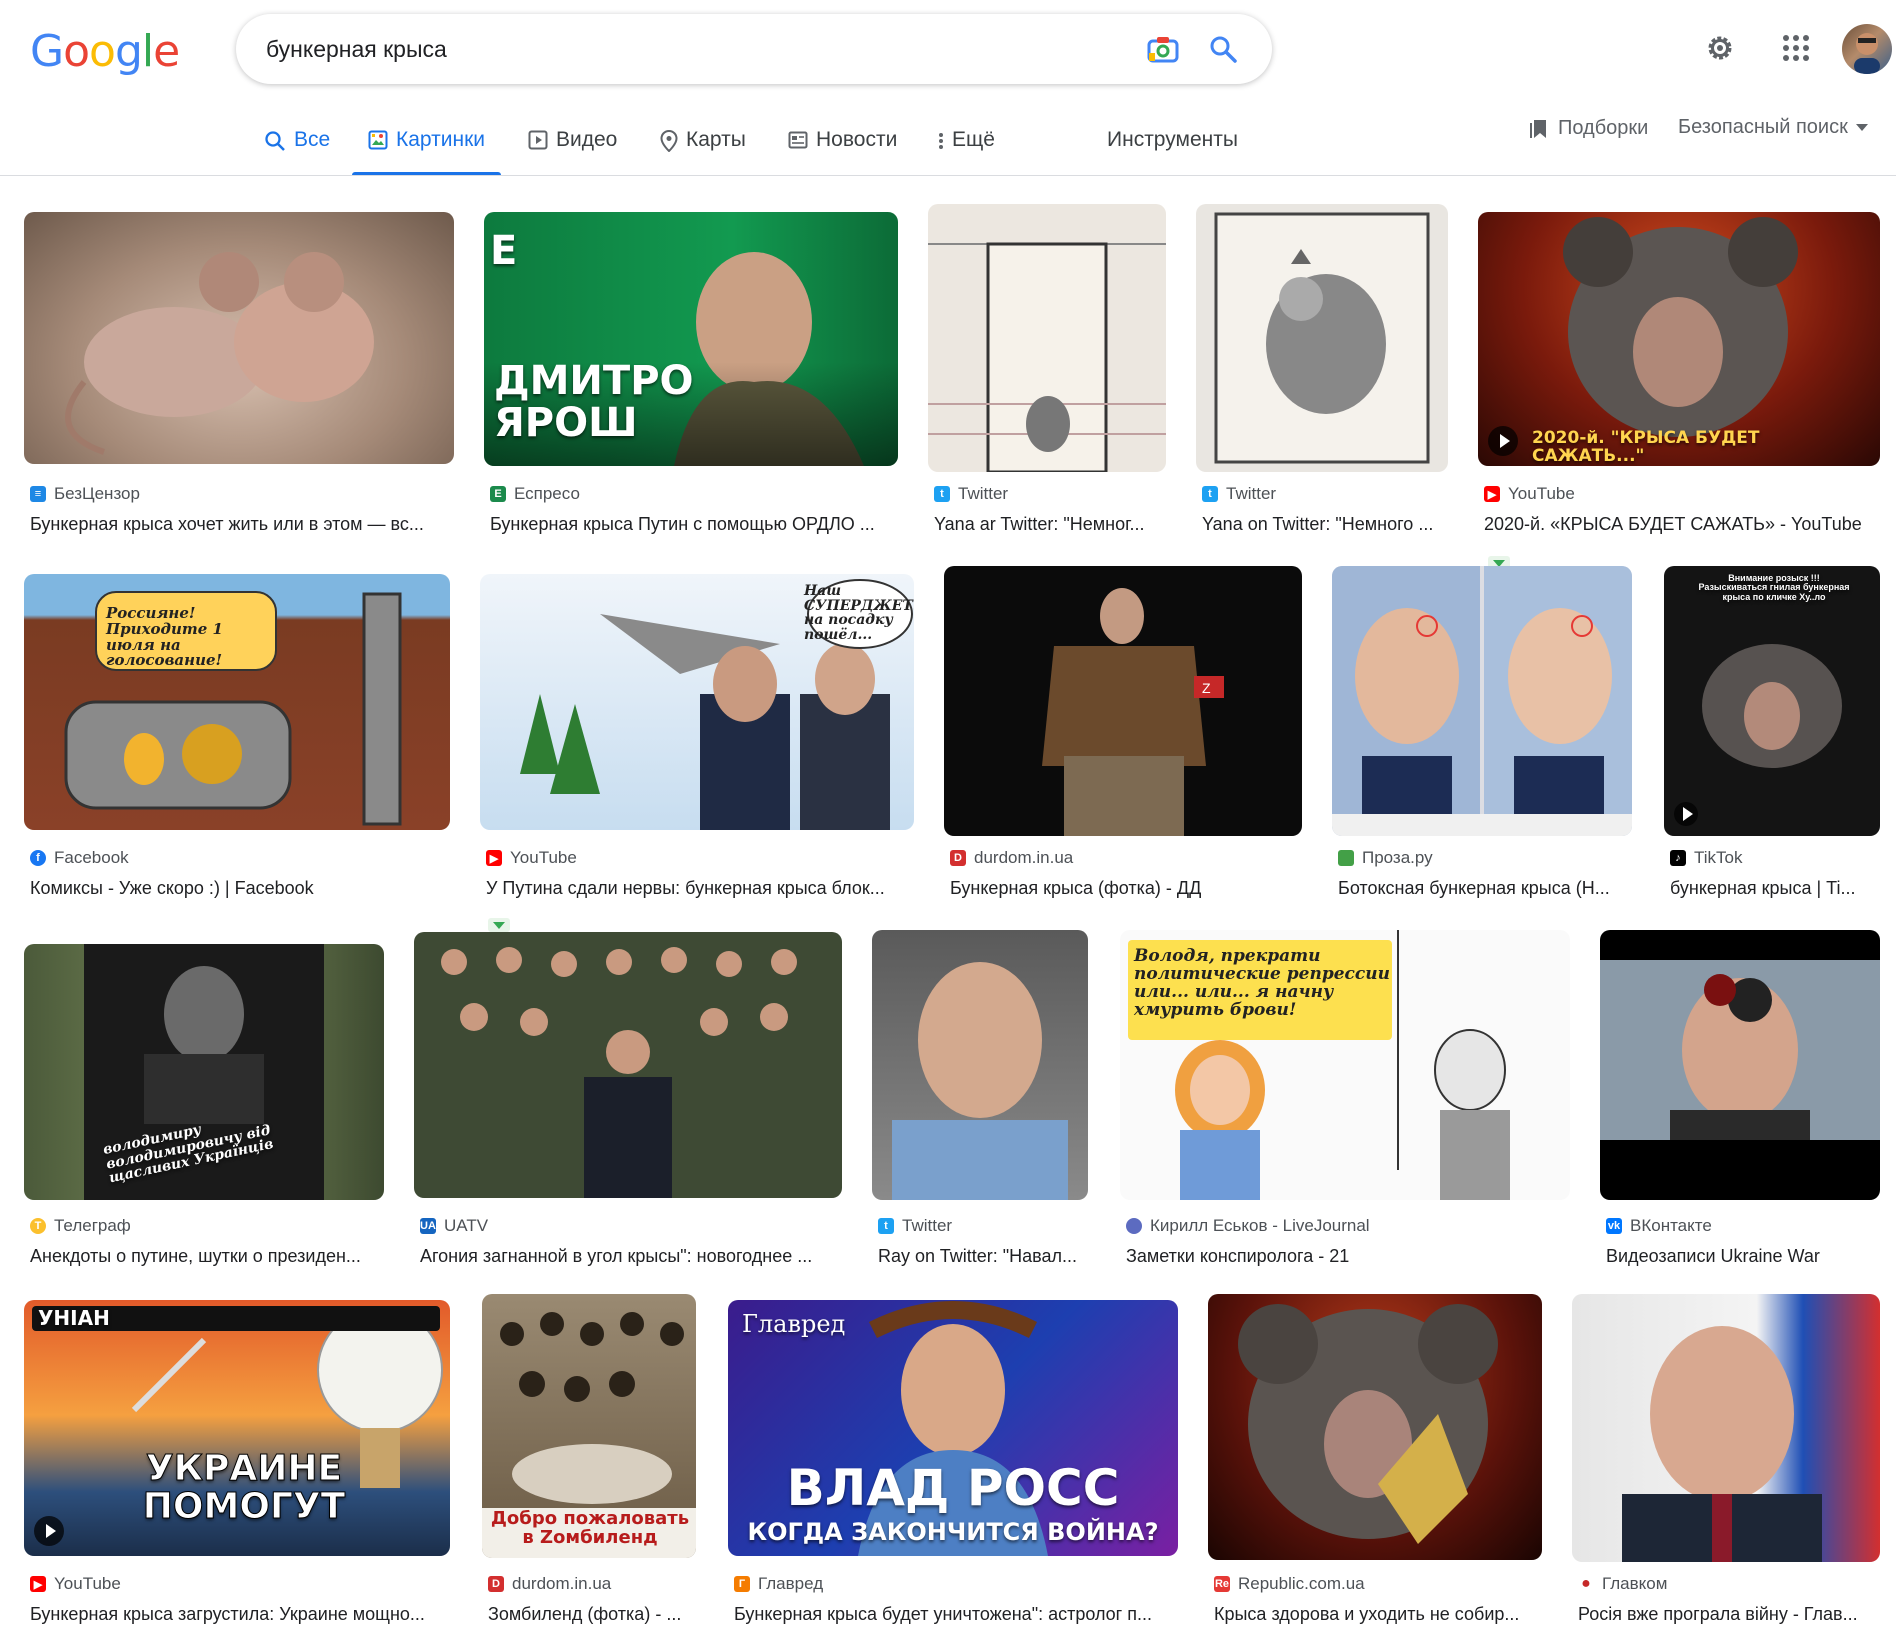  What do you see at coordinates (504, 251) in the screenshot?
I see `espreso-logo: E` at bounding box center [504, 251].